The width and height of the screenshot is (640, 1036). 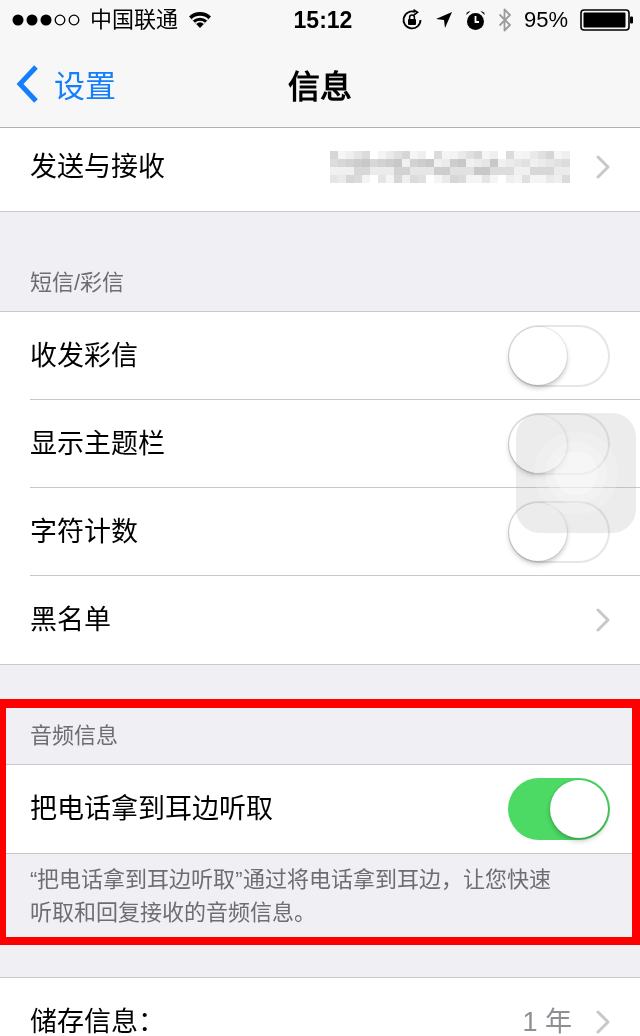 I want to click on signal-dots-icon, so click(x=46, y=20).